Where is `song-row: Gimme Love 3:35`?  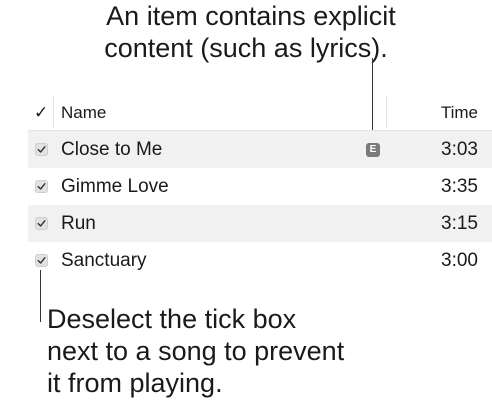 song-row: Gimme Love 3:35 is located at coordinates (260, 186).